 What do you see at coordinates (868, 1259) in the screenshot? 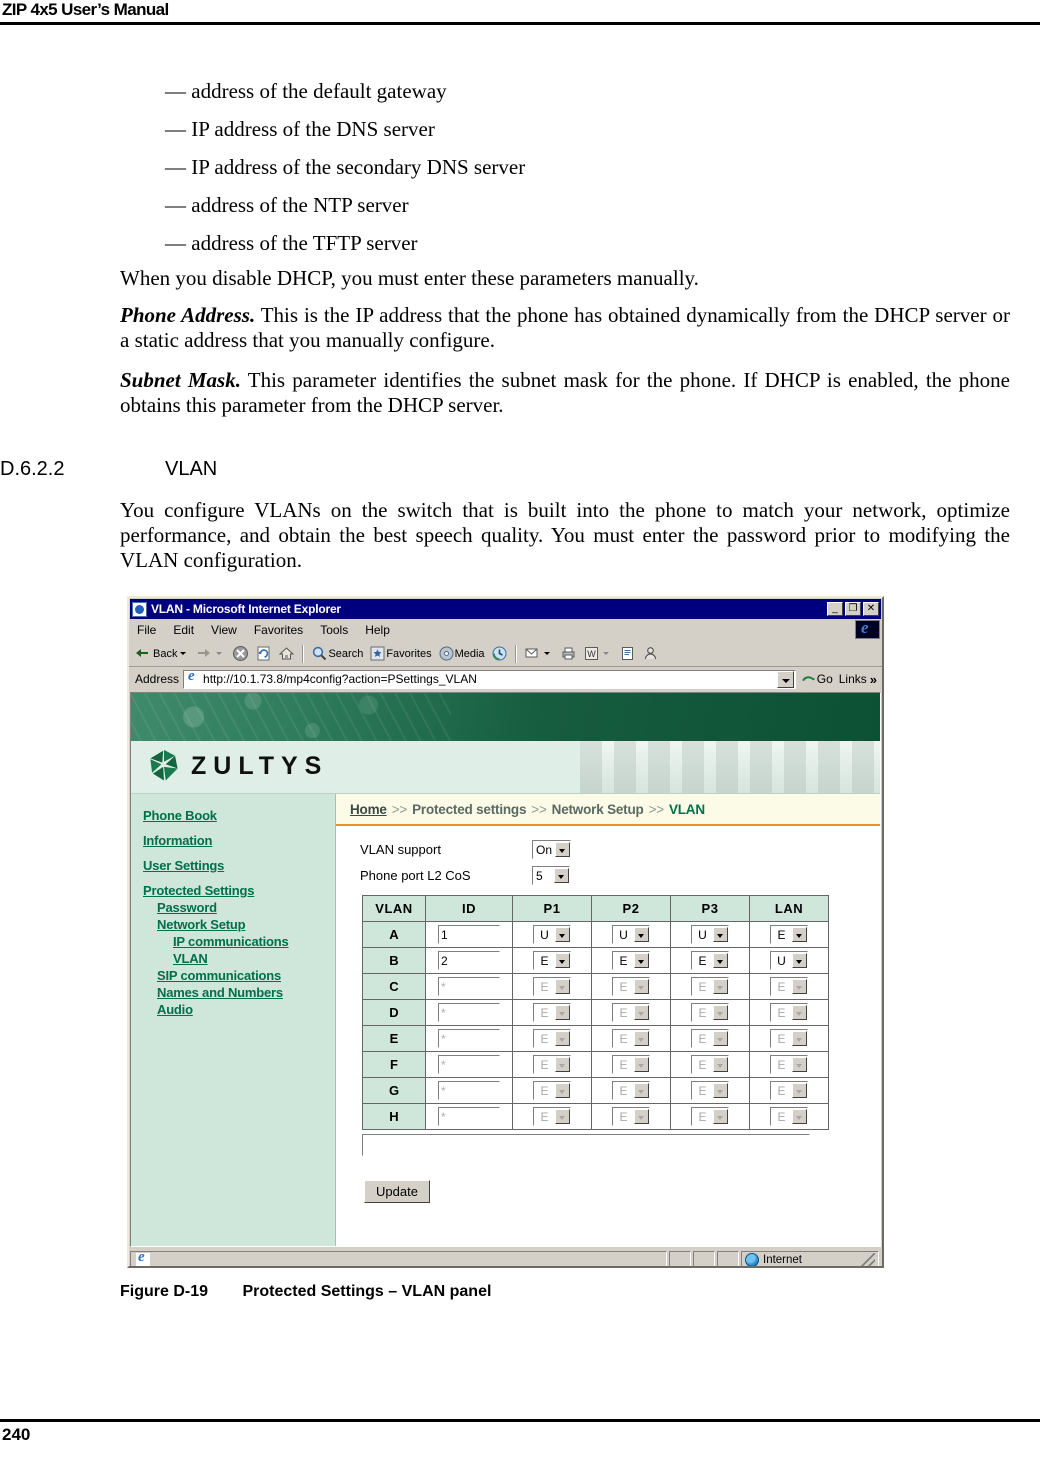
I see `resize-grip-icon` at bounding box center [868, 1259].